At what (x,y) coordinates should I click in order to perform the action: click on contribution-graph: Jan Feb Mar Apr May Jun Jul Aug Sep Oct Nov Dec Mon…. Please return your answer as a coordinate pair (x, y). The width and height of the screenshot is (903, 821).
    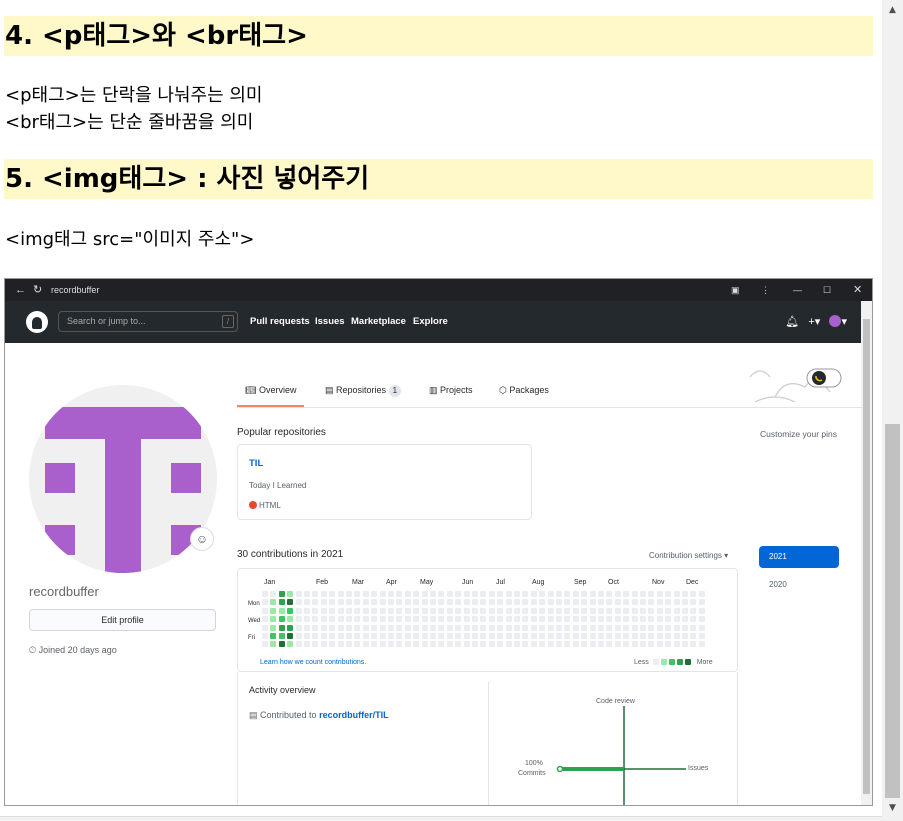
    Looking at the image, I should click on (487, 620).